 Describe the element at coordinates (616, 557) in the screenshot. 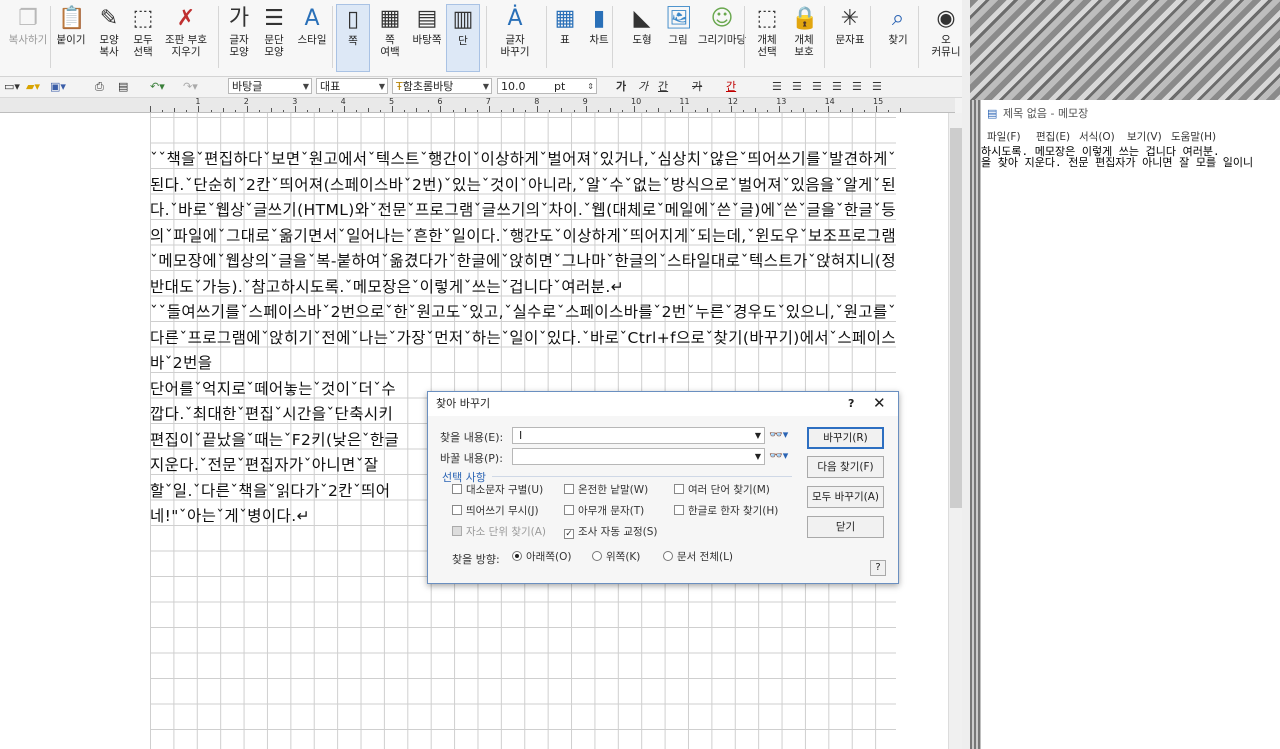

I see `direction-radio: 위쪽(K)` at that location.